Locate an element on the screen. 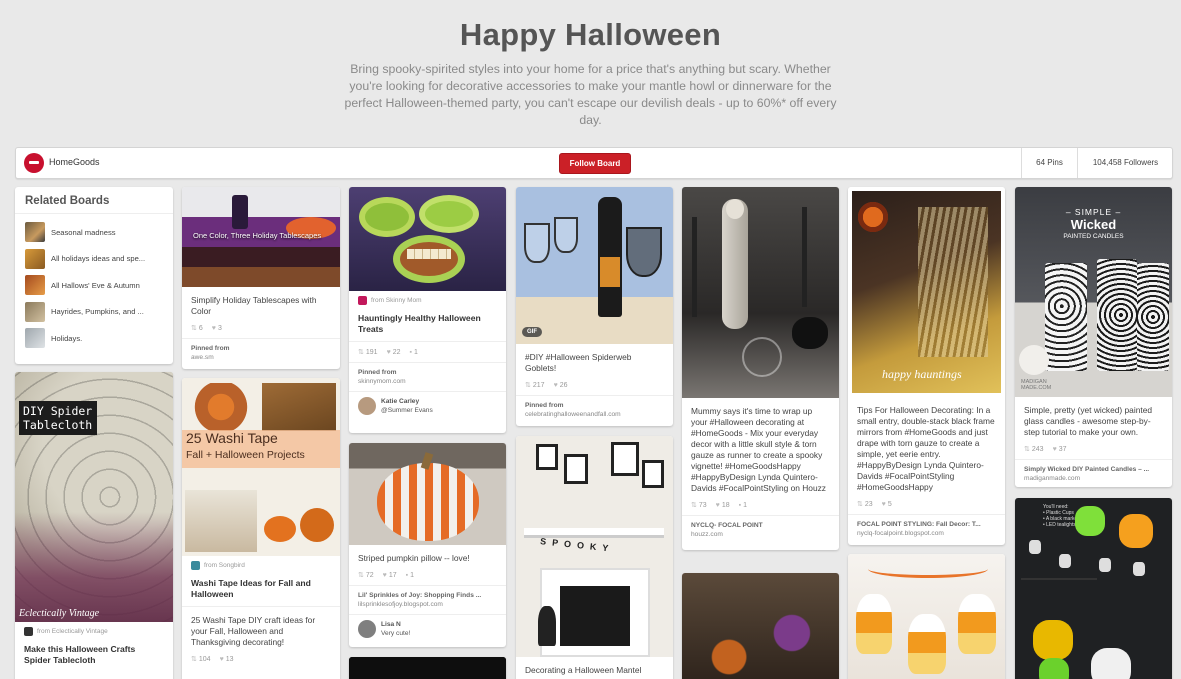  repin-count: ⇅ 243 is located at coordinates (1034, 449).